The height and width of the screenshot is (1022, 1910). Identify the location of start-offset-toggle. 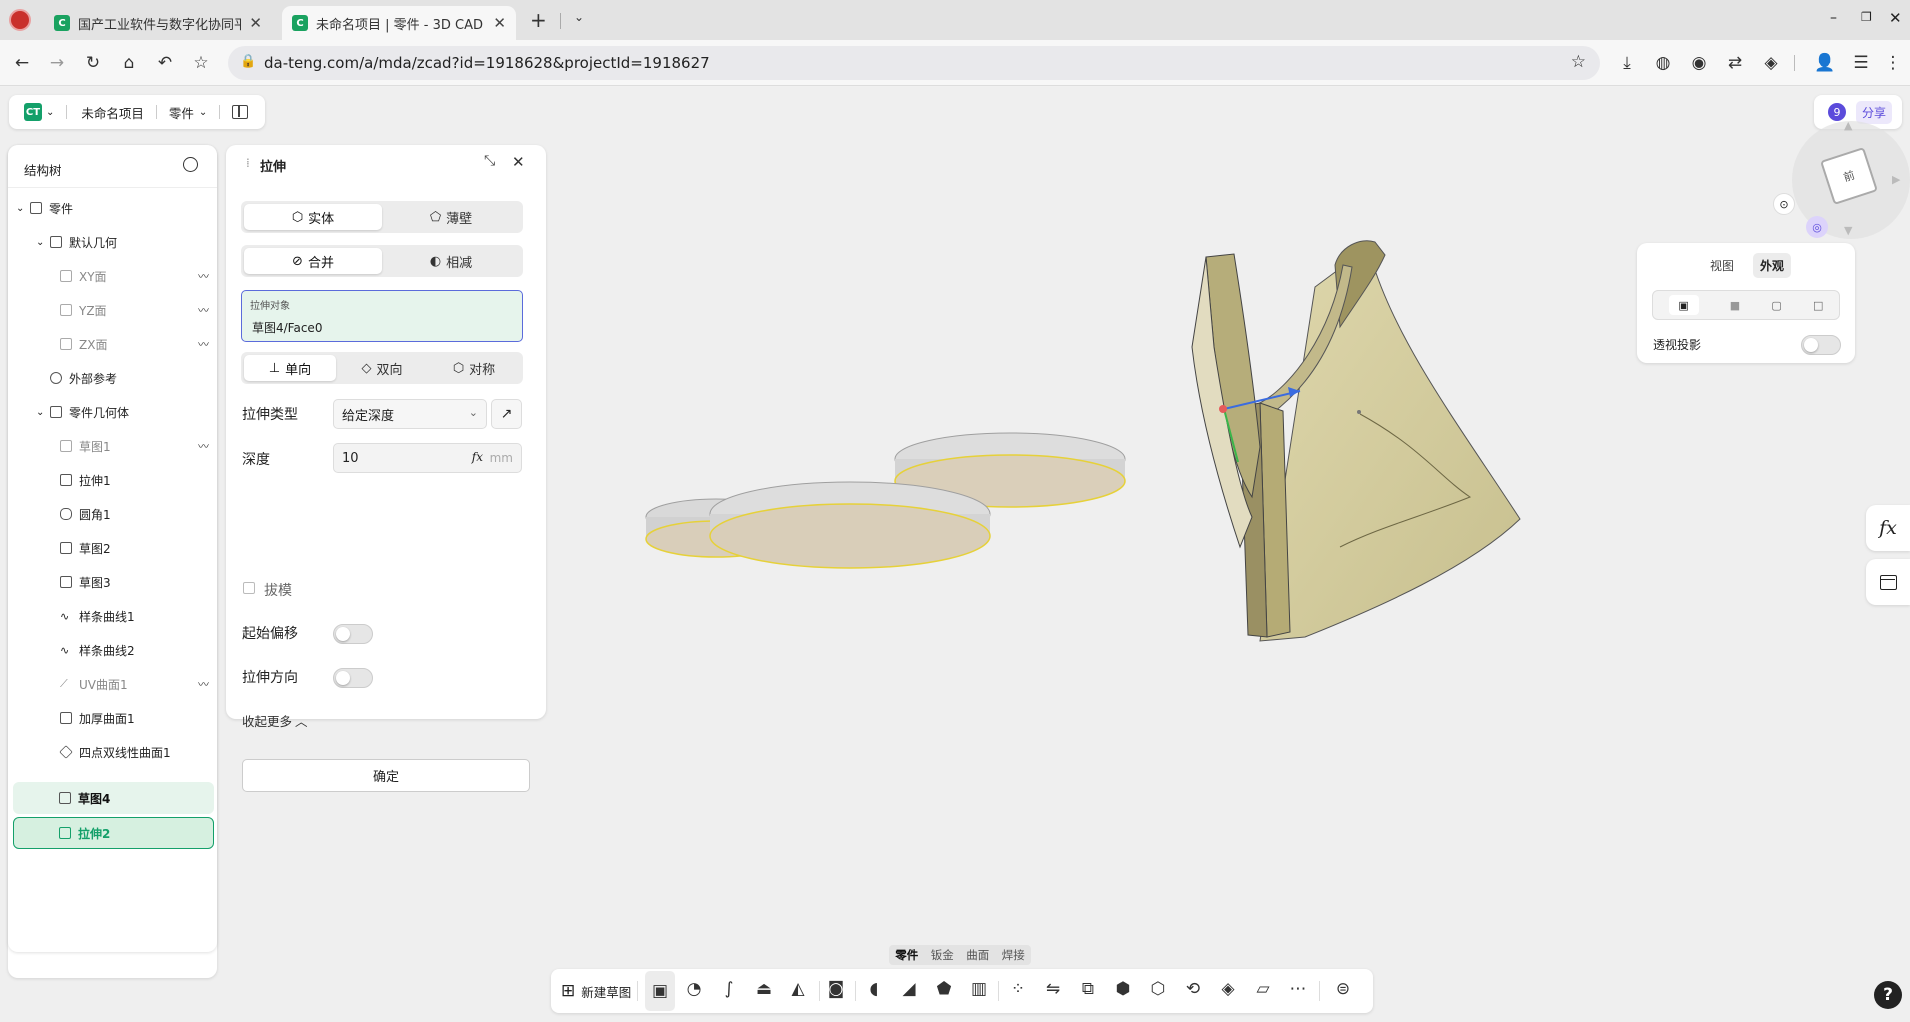
(353, 634).